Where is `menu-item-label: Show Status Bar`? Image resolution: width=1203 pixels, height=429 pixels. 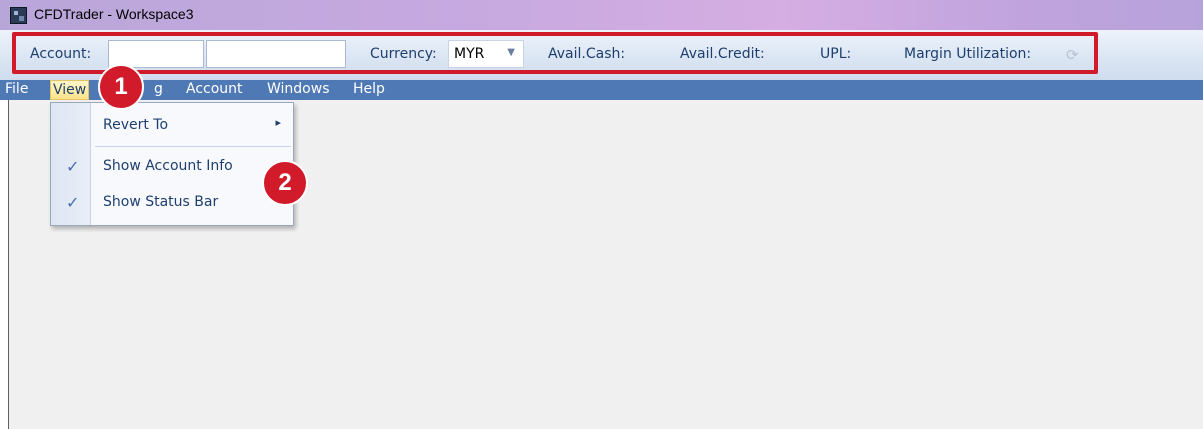 menu-item-label: Show Status Bar is located at coordinates (161, 202).